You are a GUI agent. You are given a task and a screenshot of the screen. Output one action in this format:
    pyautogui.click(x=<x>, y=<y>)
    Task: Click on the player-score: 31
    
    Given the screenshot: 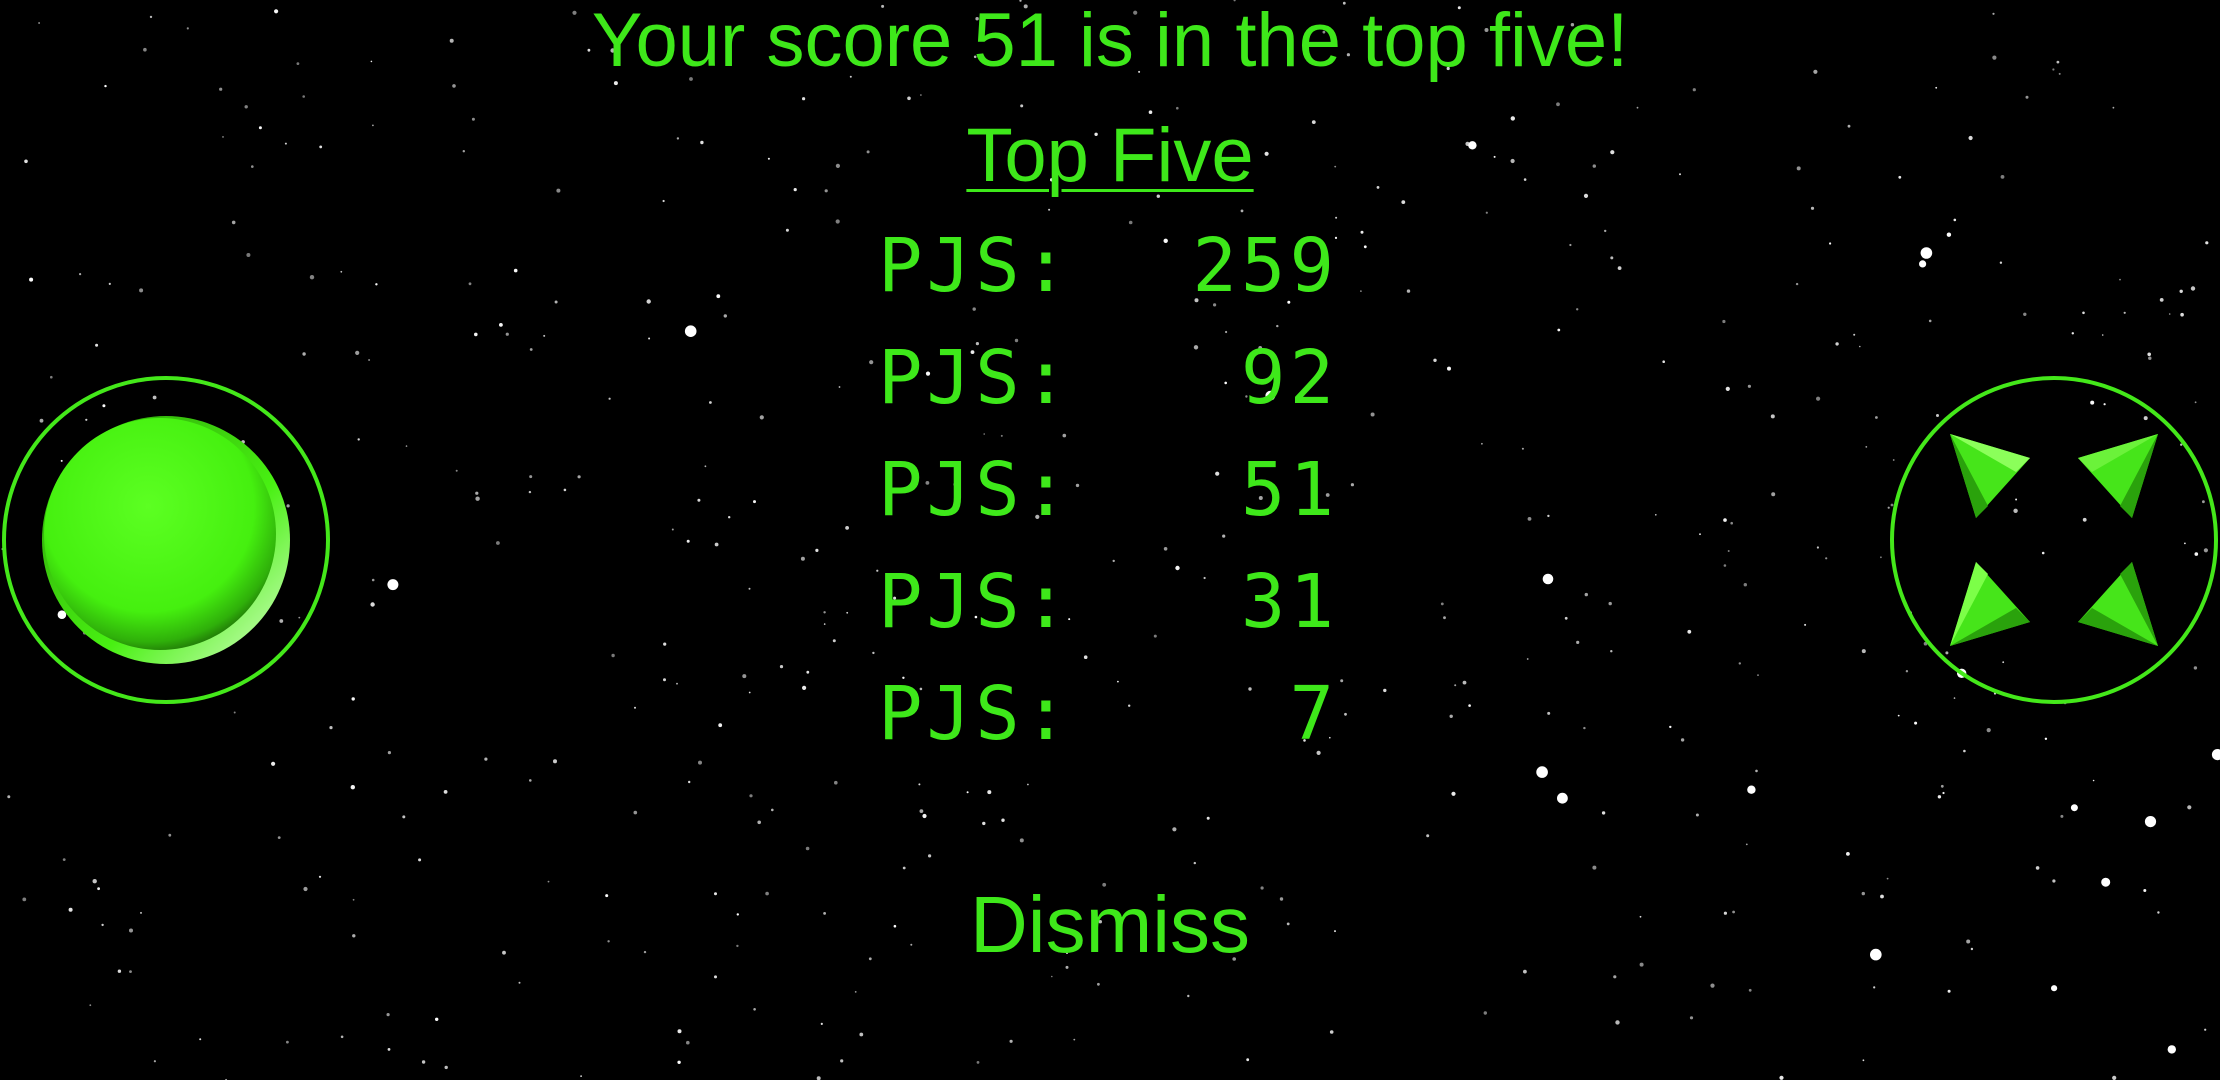 What is the action you would take?
    pyautogui.click(x=1289, y=602)
    